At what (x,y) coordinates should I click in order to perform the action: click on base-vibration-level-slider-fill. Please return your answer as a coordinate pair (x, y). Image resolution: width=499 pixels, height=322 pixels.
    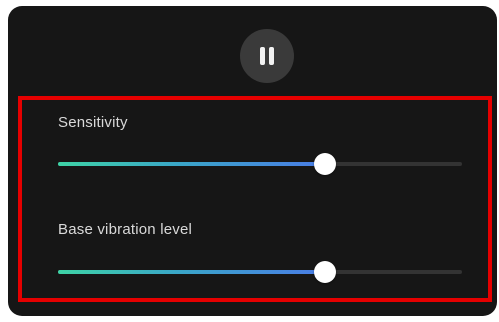
    Looking at the image, I should click on (191, 272).